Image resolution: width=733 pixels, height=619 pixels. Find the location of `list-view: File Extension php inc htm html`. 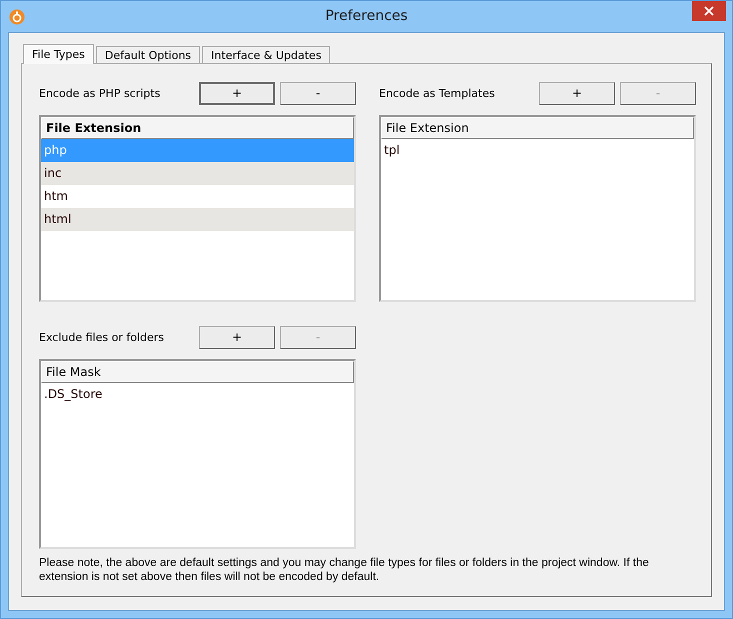

list-view: File Extension php inc htm html is located at coordinates (197, 208).